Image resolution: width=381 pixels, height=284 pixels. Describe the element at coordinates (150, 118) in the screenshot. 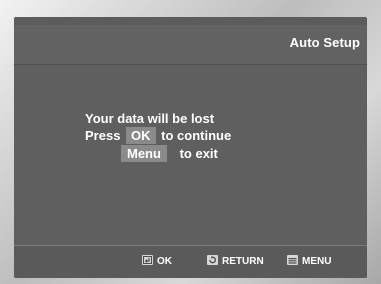

I see `warning-text: Your data will be lost` at that location.